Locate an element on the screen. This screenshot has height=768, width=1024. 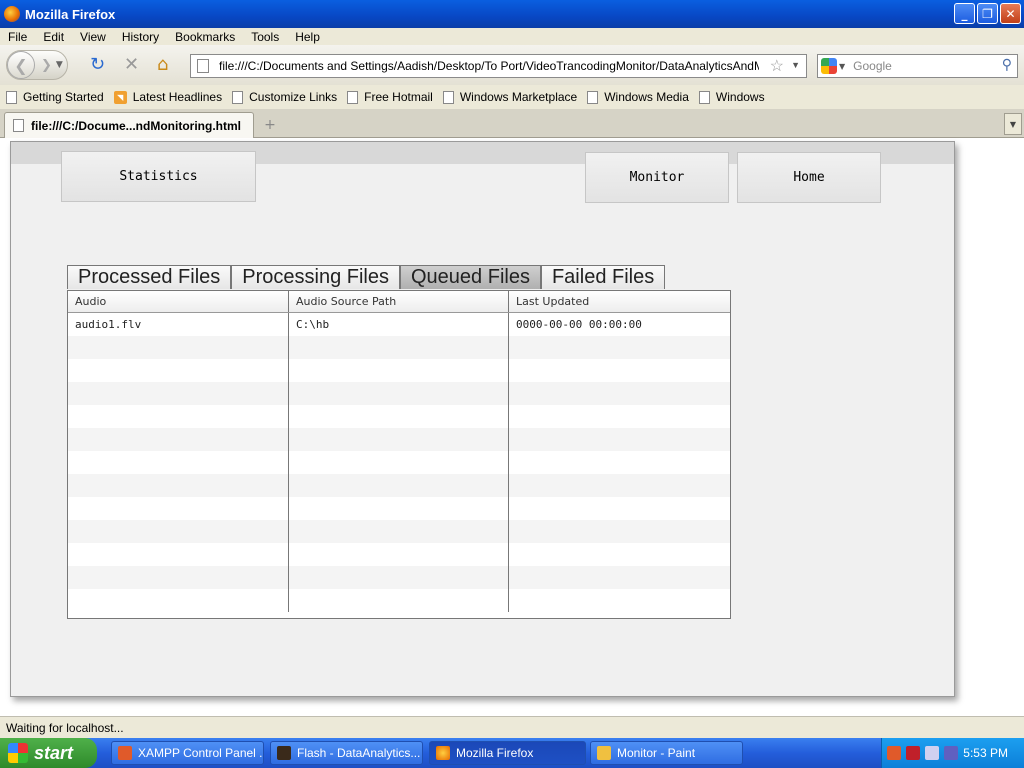
tab-failed-files: Failed Files is located at coordinates (603, 277).